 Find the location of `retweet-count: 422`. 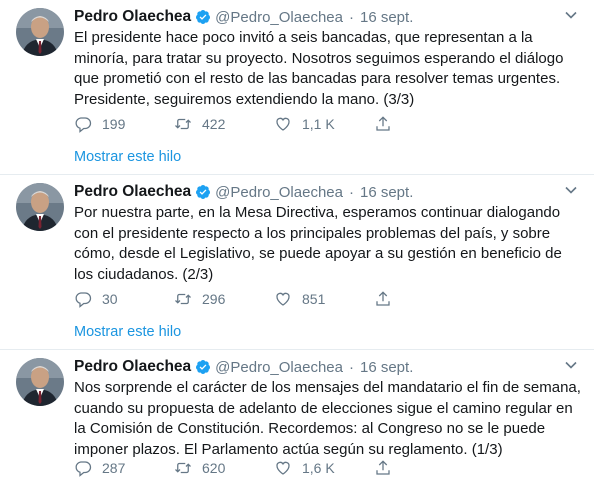

retweet-count: 422 is located at coordinates (214, 124).